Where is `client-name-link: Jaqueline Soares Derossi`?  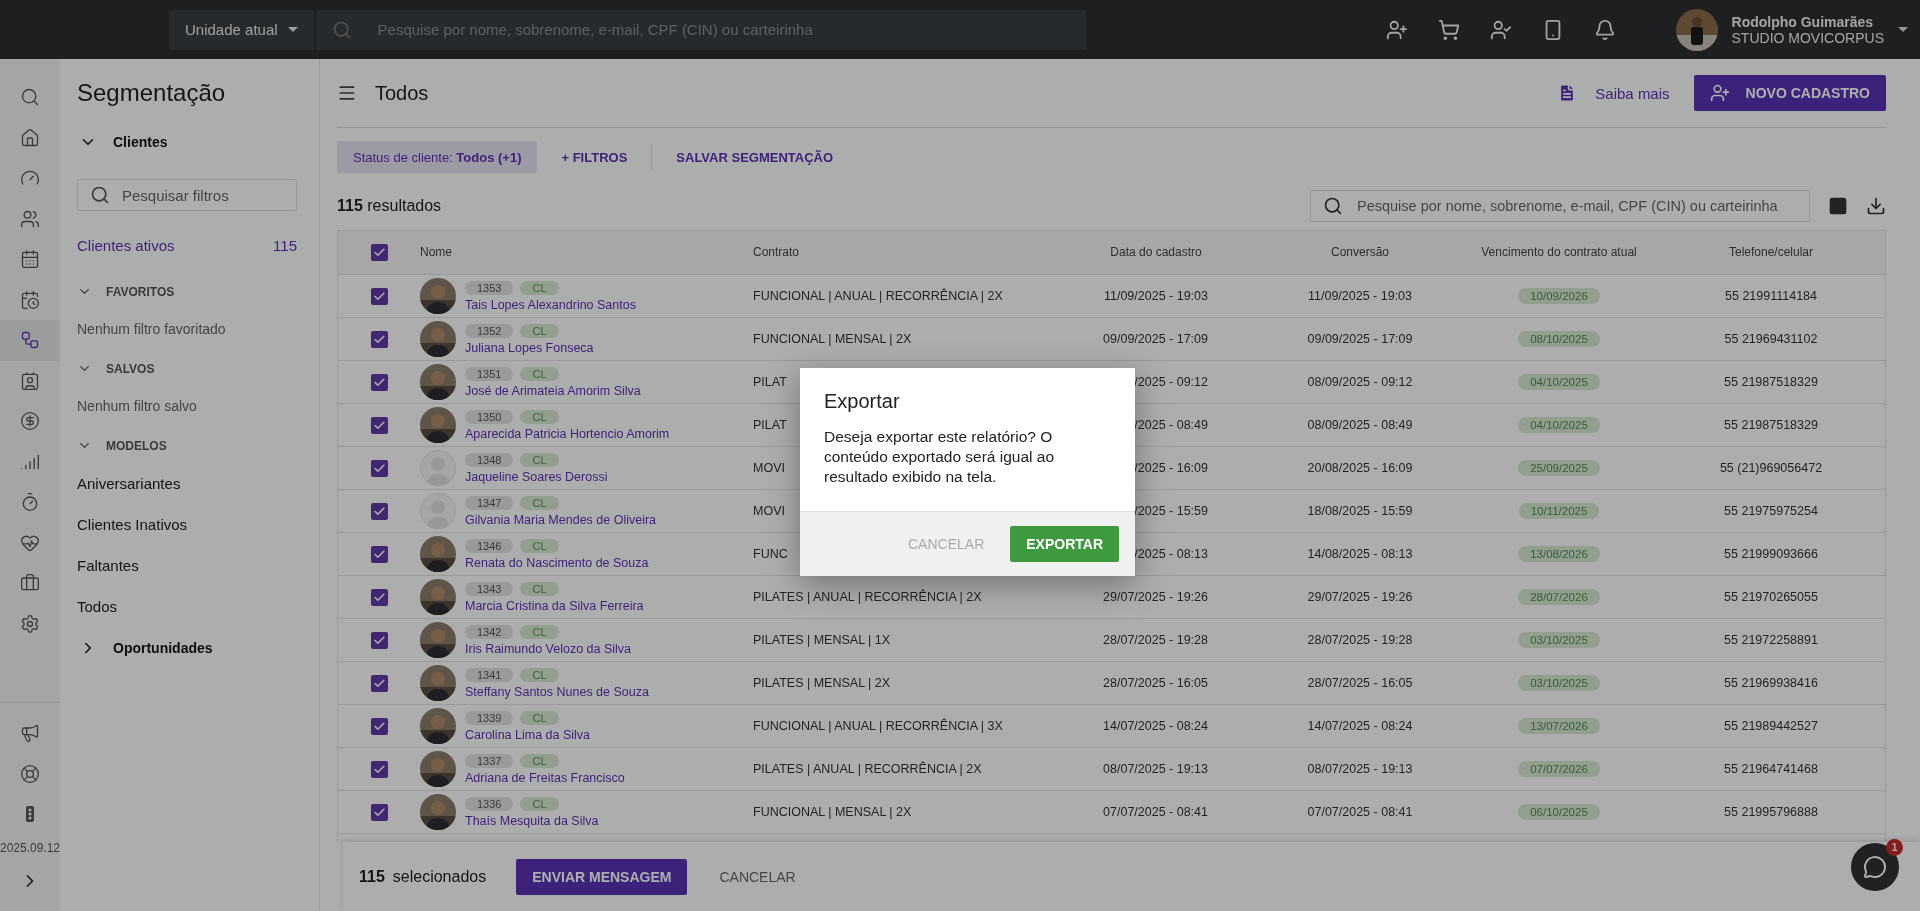 client-name-link: Jaqueline Soares Derossi is located at coordinates (536, 476).